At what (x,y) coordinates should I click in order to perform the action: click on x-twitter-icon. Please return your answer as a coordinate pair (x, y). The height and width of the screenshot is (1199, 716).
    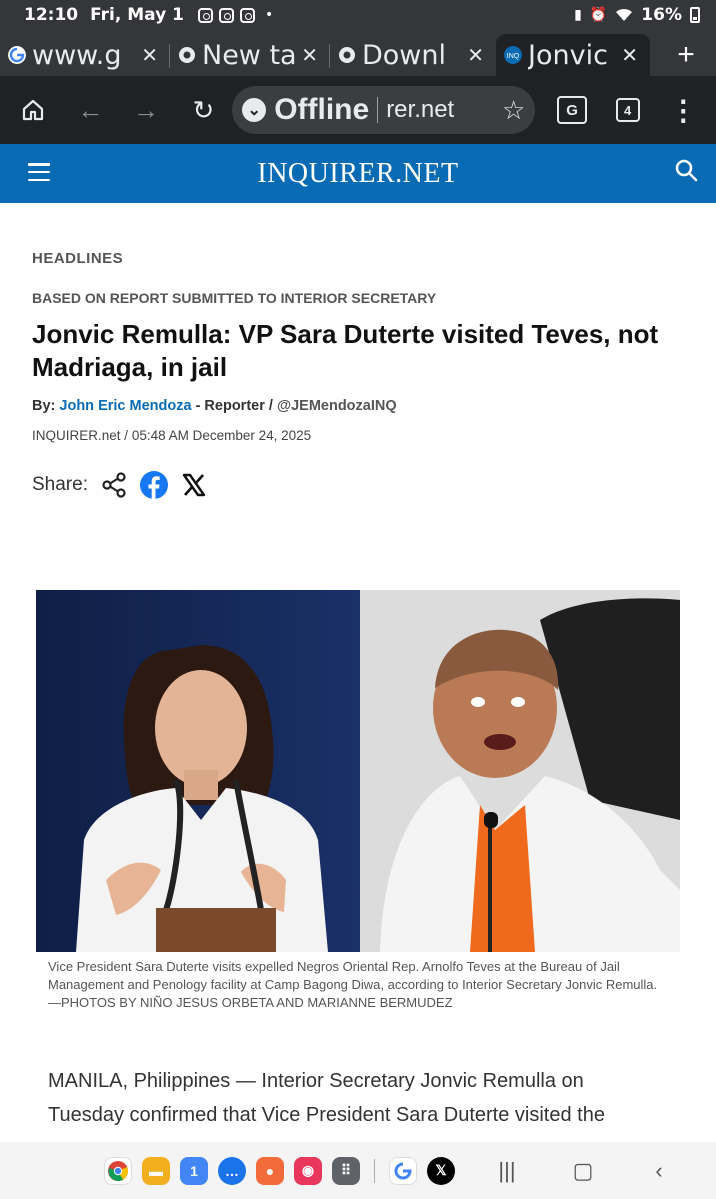
    Looking at the image, I should click on (194, 485).